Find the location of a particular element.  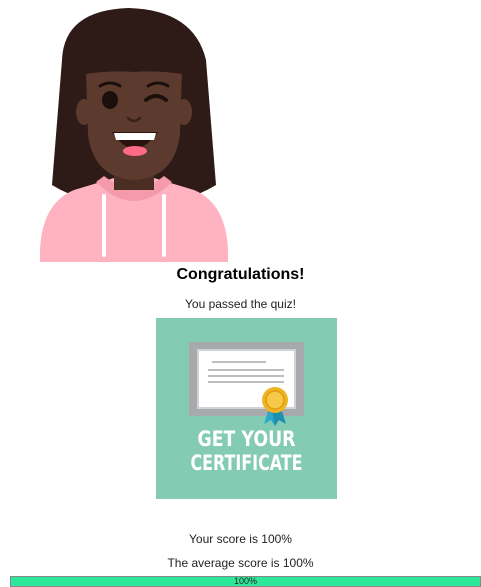

get-certificate-link: GET YOUR CERTIFICATE is located at coordinates (246, 408).